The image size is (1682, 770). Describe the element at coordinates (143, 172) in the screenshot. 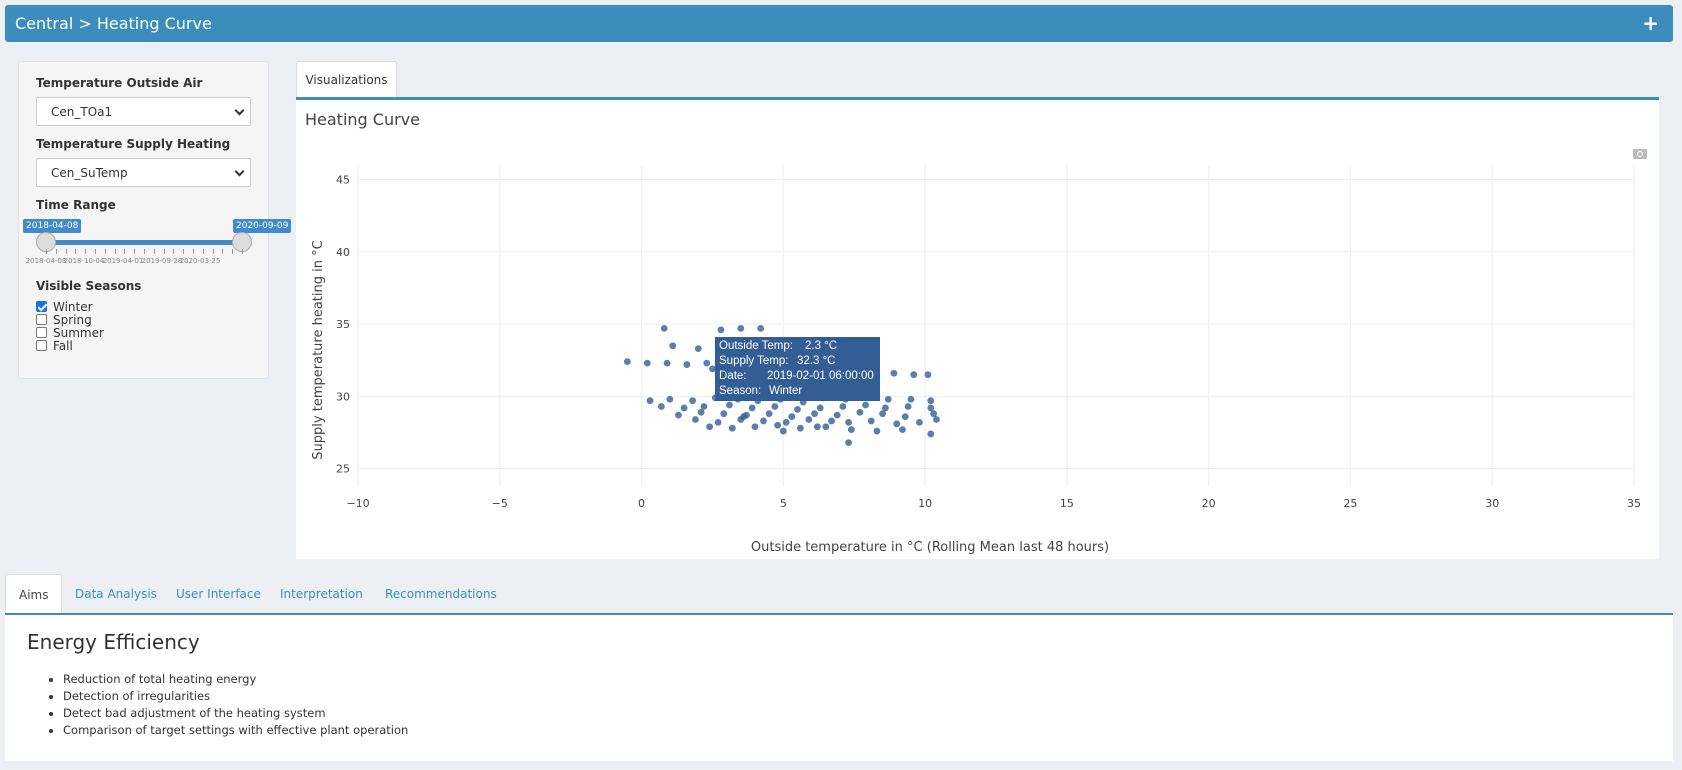

I see `supply-heating-select: Cen_SuTemp` at that location.